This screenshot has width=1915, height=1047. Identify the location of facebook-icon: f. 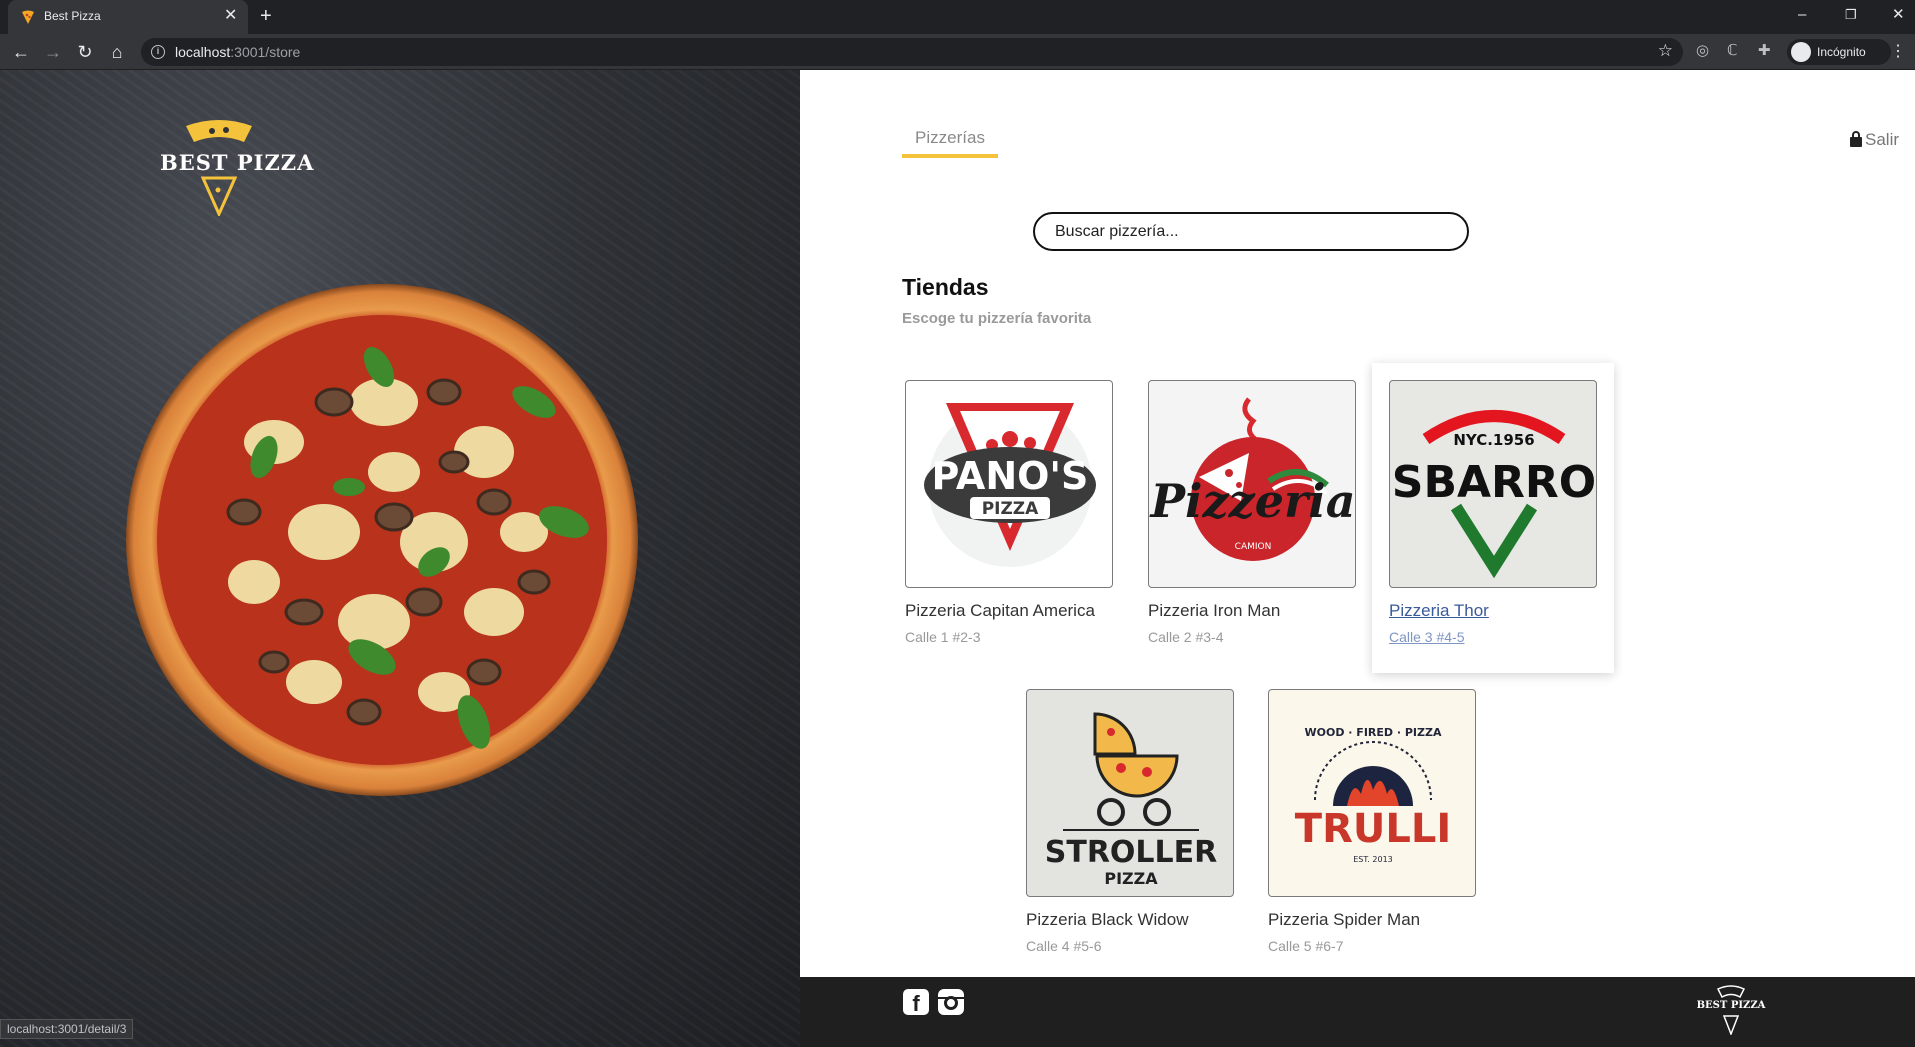
(916, 1002).